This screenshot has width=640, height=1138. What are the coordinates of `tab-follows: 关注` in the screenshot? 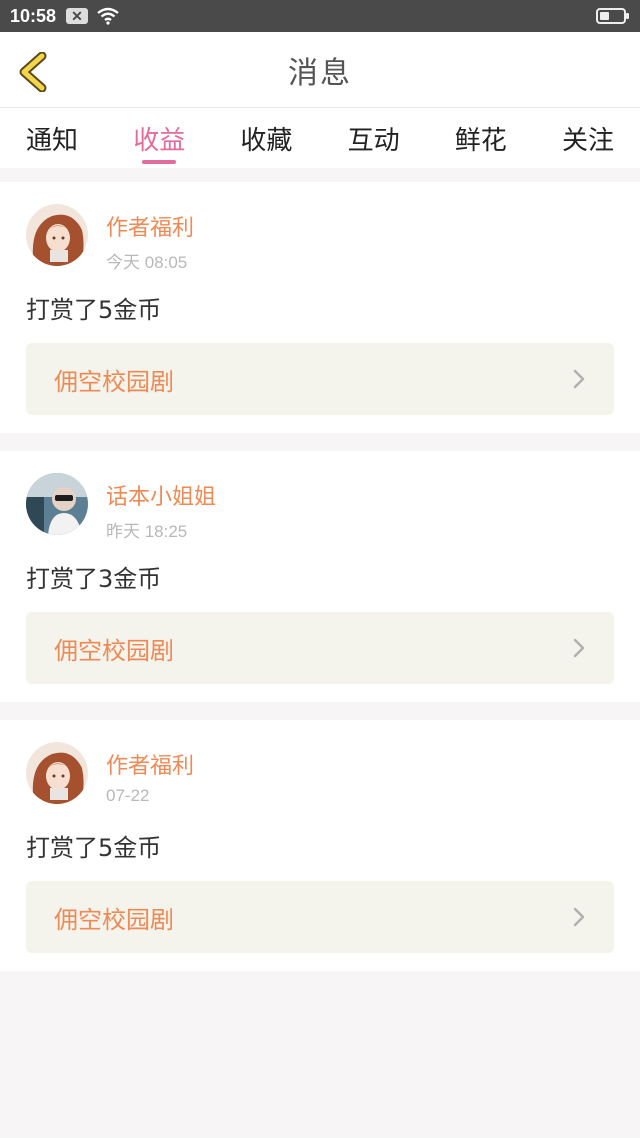 It's located at (588, 138).